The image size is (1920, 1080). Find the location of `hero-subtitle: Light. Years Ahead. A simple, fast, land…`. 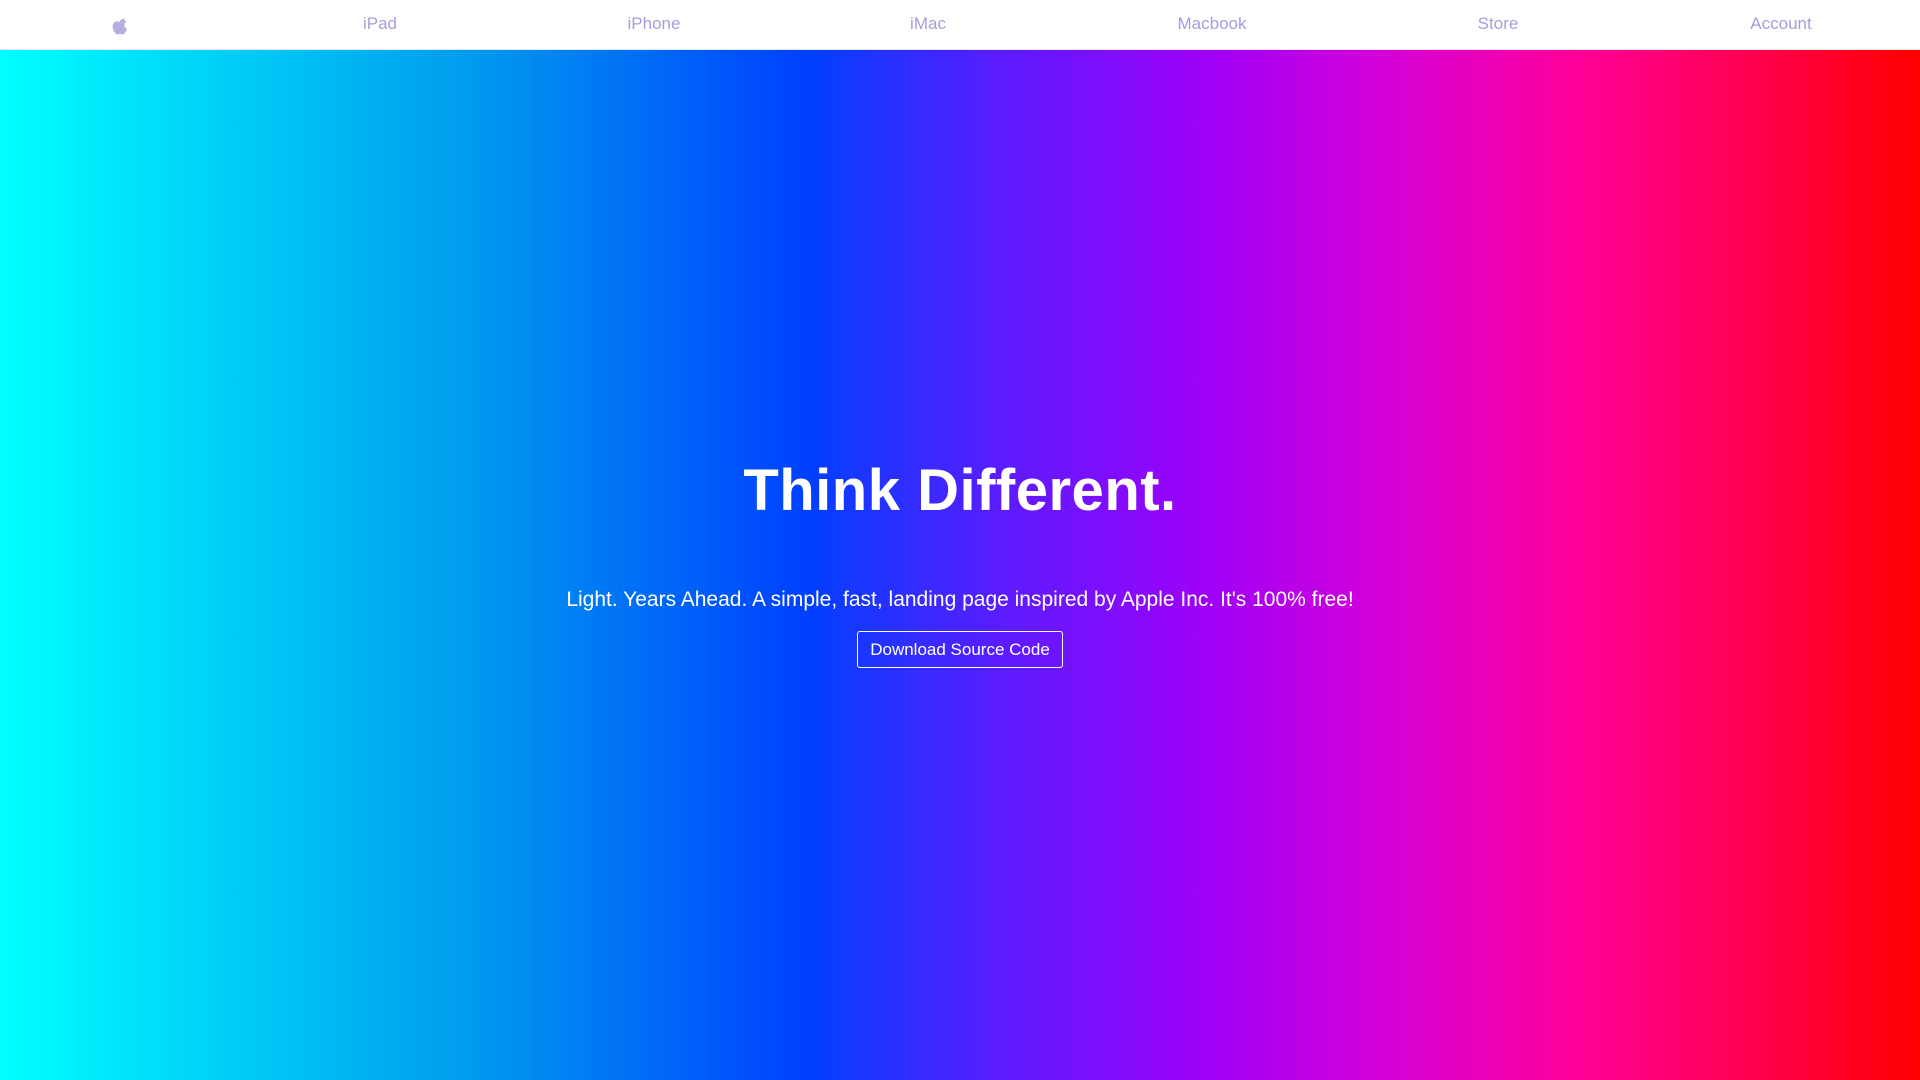

hero-subtitle: Light. Years Ahead. A simple, fast, land… is located at coordinates (960, 599).